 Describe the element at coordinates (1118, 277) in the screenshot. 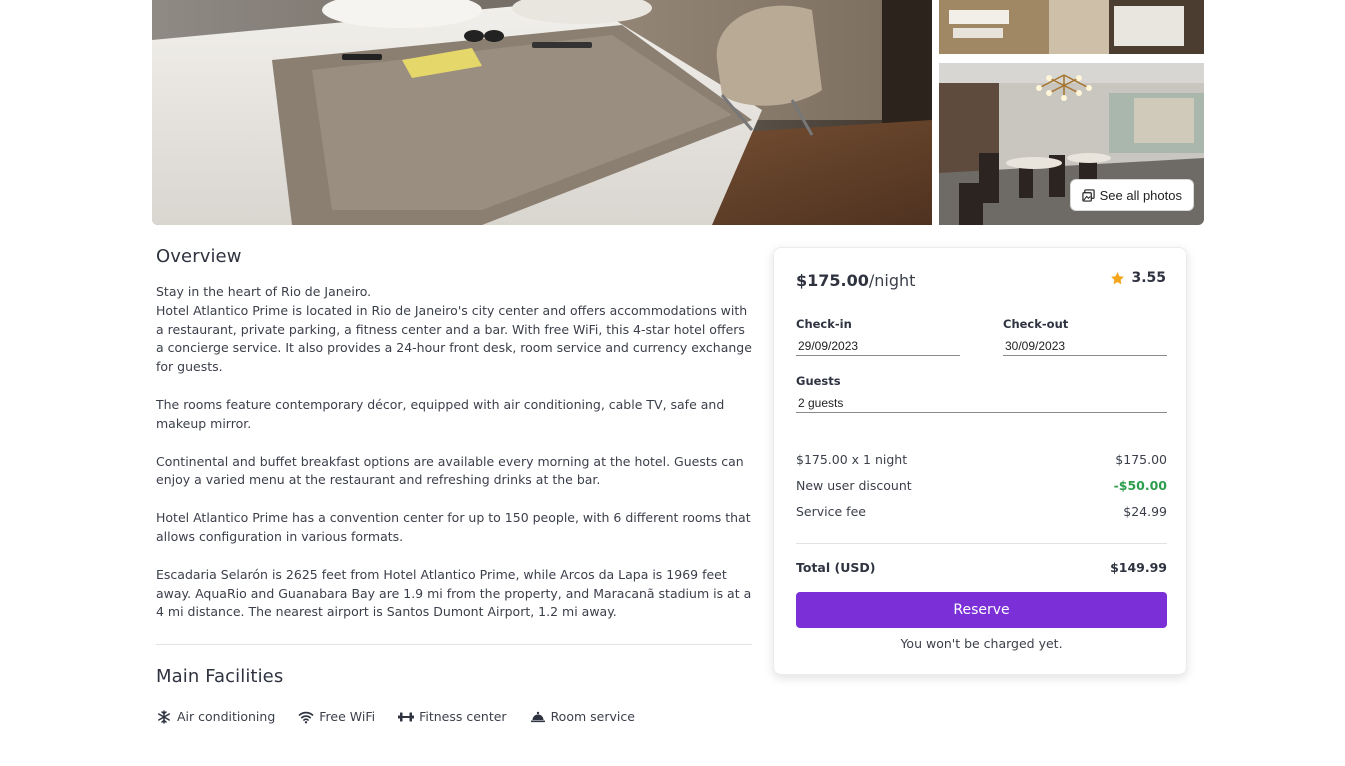

I see `star-icon` at that location.